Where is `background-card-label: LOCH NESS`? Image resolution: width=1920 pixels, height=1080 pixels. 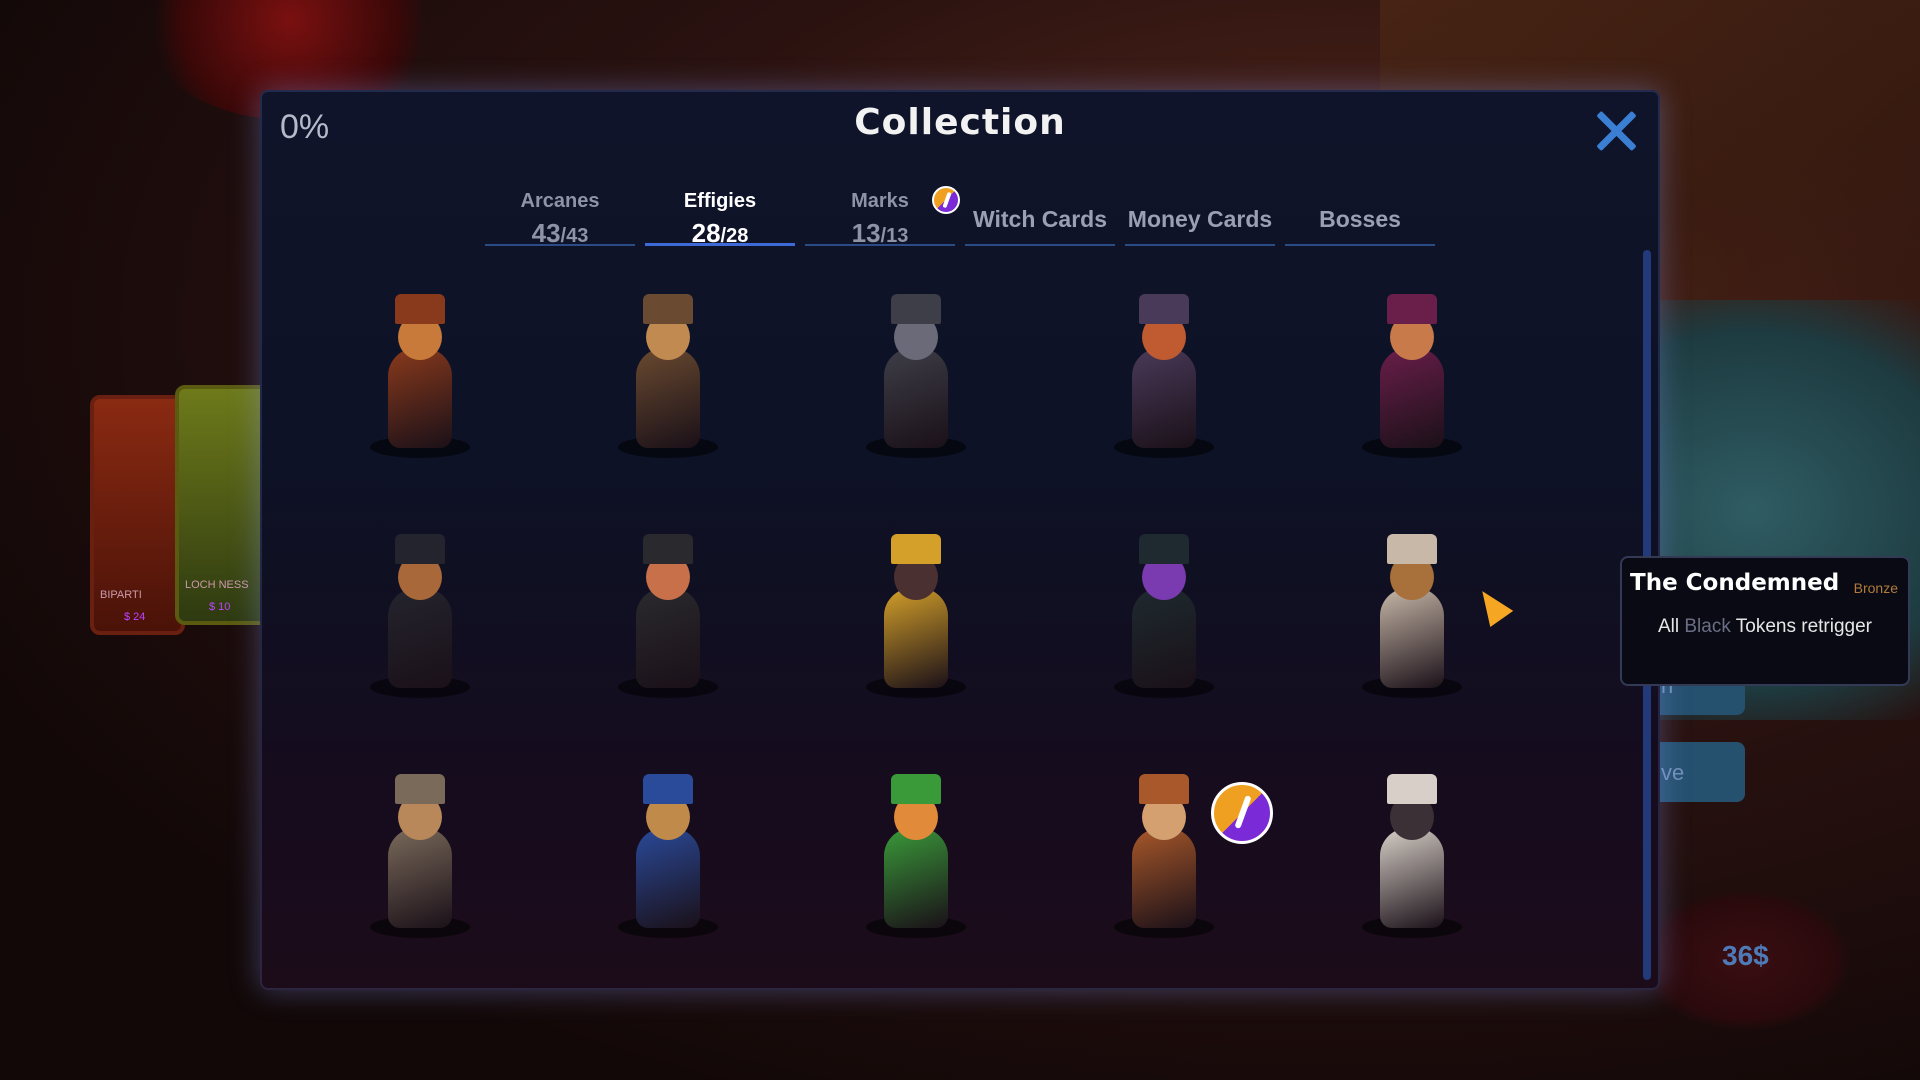 background-card-label: LOCH NESS is located at coordinates (217, 585).